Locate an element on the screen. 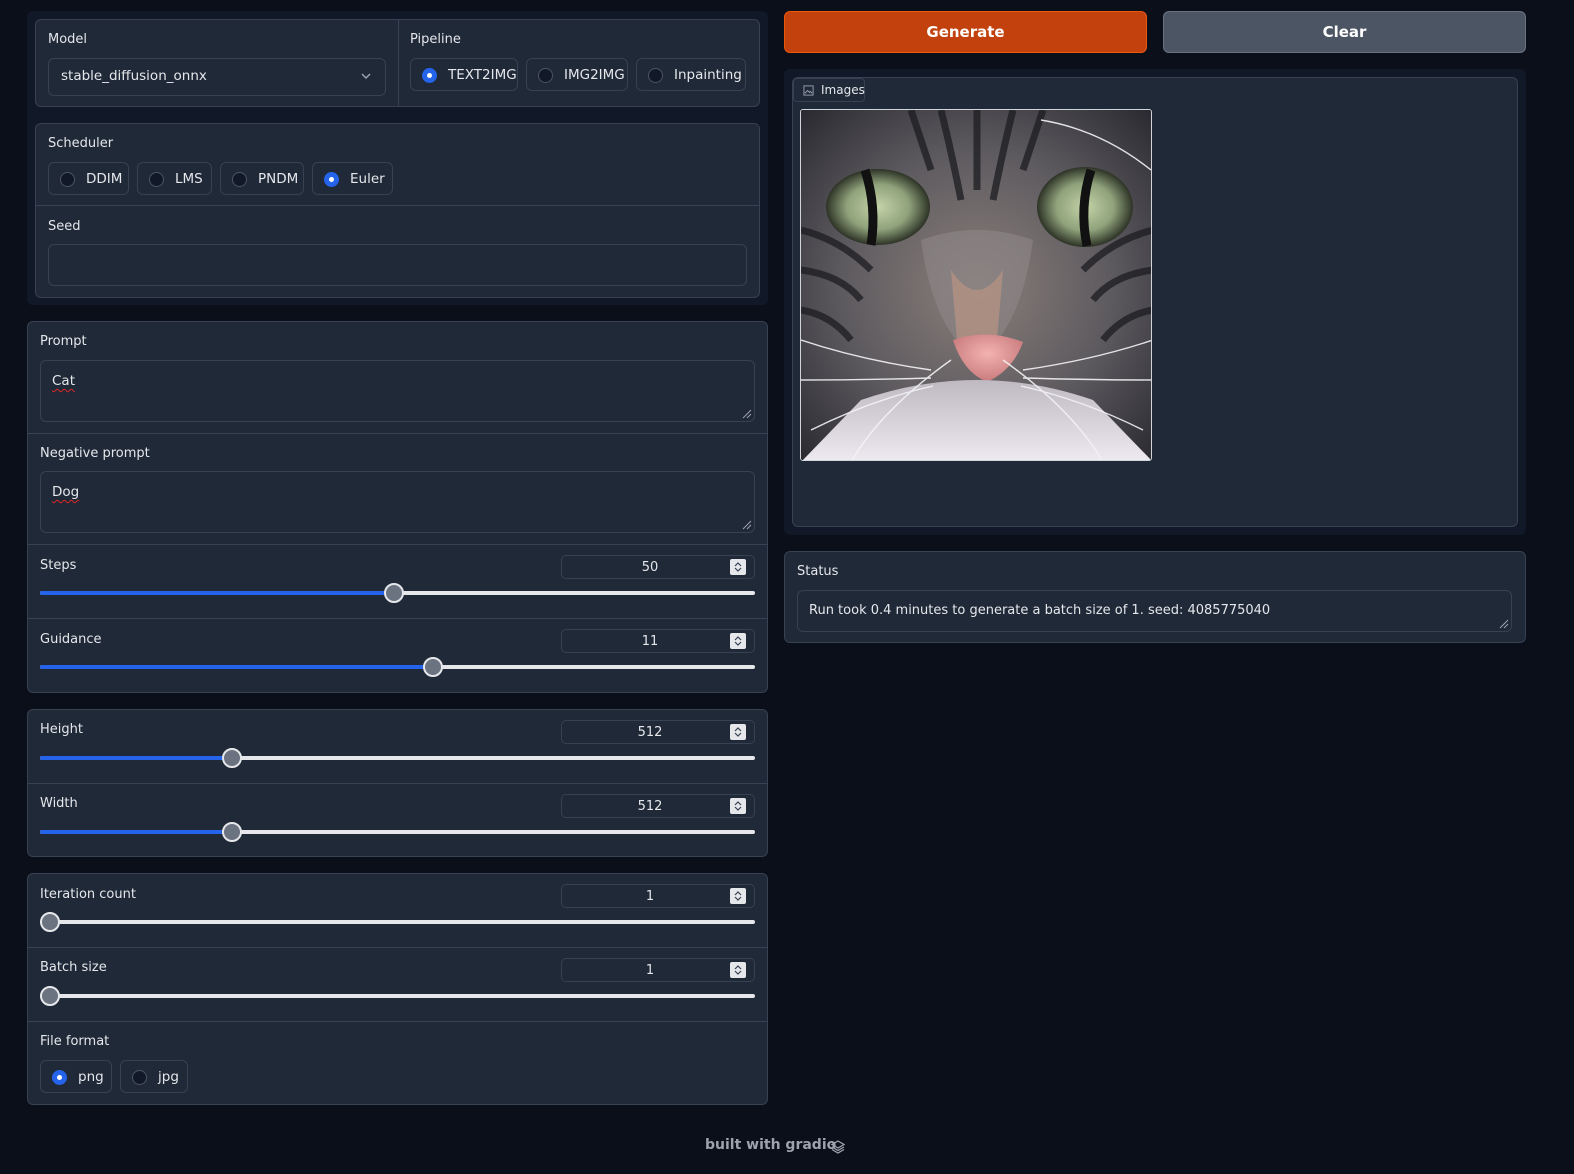 The height and width of the screenshot is (1174, 1574). prompt-label: Prompt is located at coordinates (63, 341).